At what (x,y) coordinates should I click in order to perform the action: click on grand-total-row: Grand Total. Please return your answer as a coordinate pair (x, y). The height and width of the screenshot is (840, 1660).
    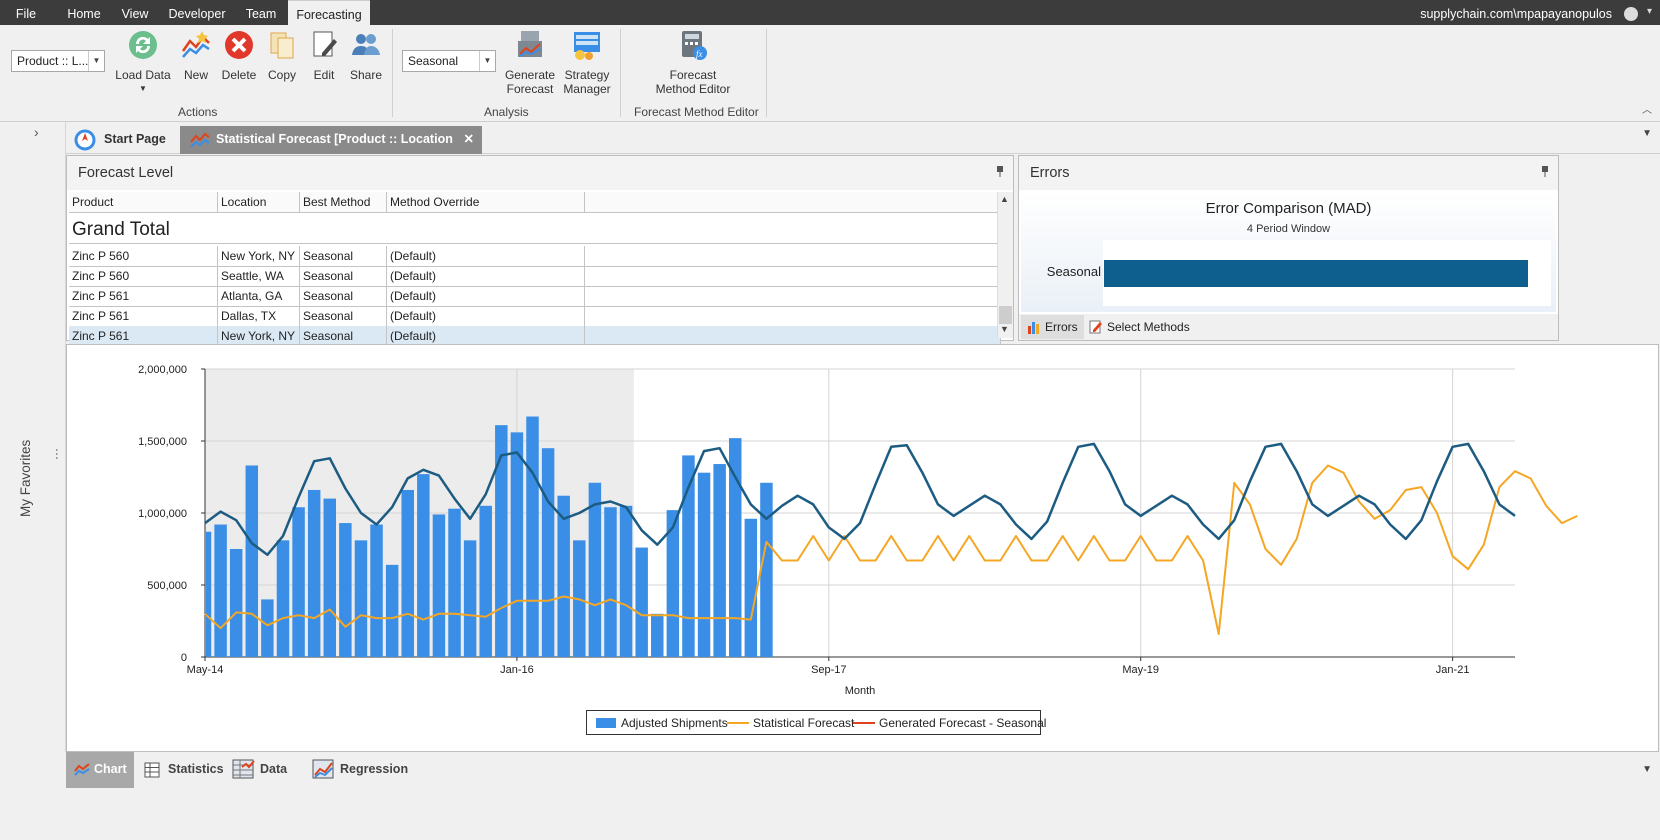
    Looking at the image, I should click on (535, 229).